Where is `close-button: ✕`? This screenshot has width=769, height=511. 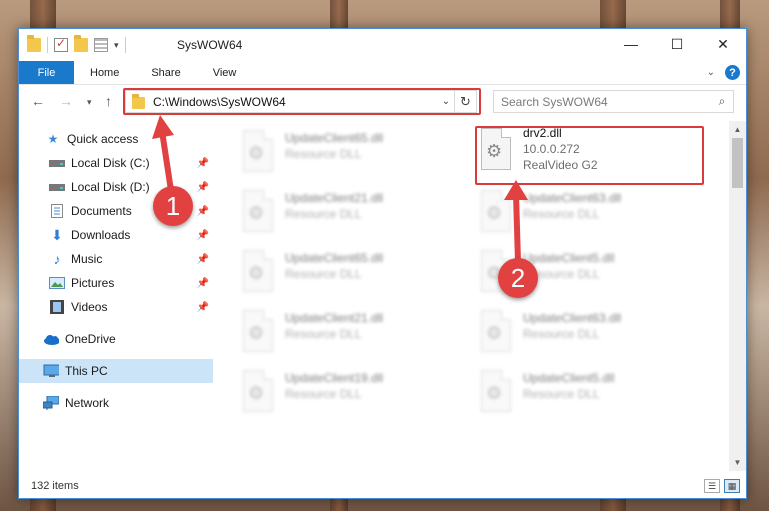 close-button: ✕ is located at coordinates (723, 44).